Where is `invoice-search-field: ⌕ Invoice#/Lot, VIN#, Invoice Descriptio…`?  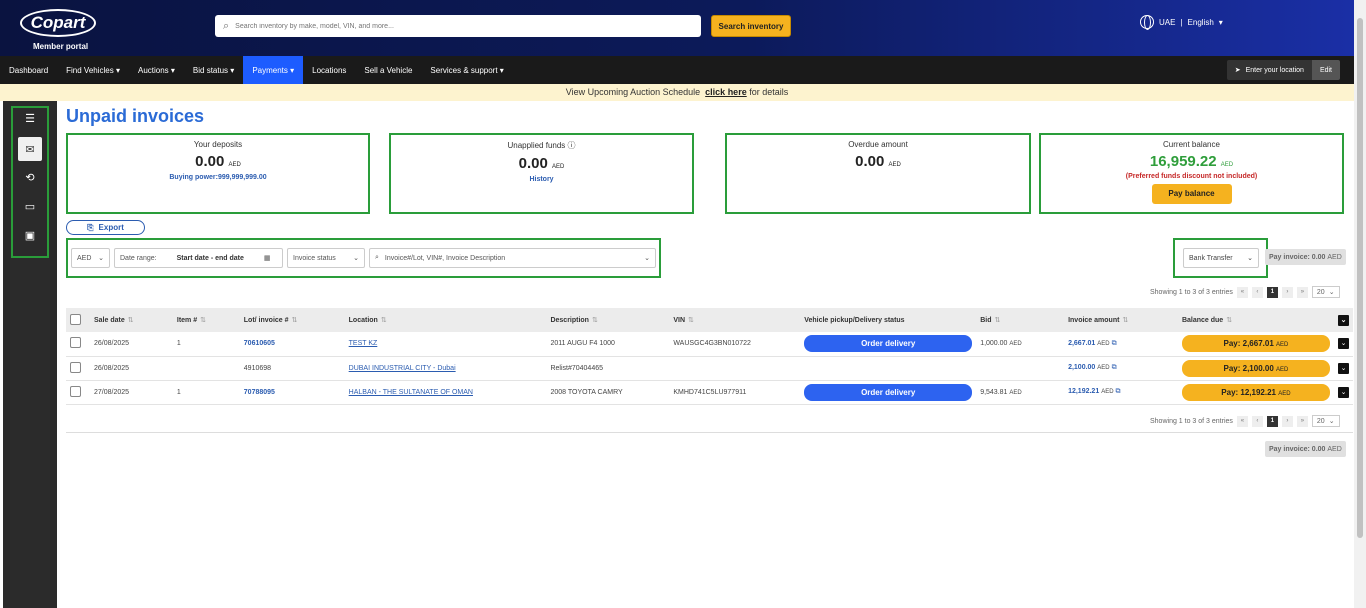 invoice-search-field: ⌕ Invoice#/Lot, VIN#, Invoice Descriptio… is located at coordinates (512, 258).